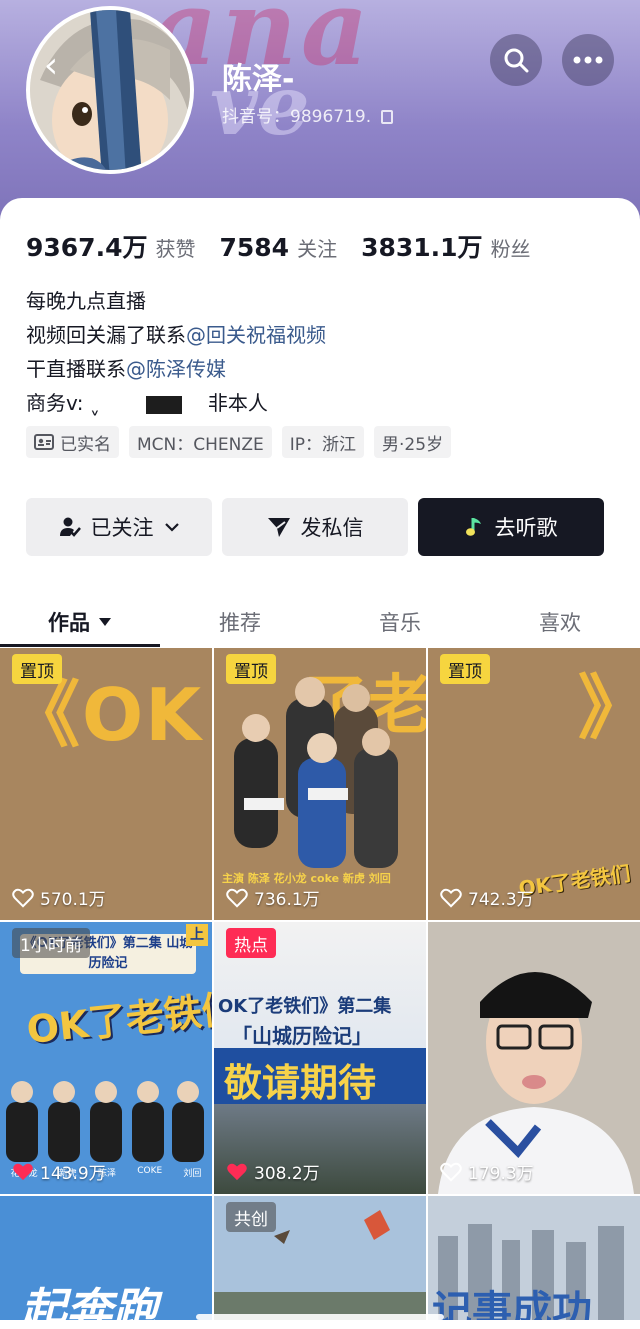  Describe the element at coordinates (105, 622) in the screenshot. I see `caret-down-icon` at that location.